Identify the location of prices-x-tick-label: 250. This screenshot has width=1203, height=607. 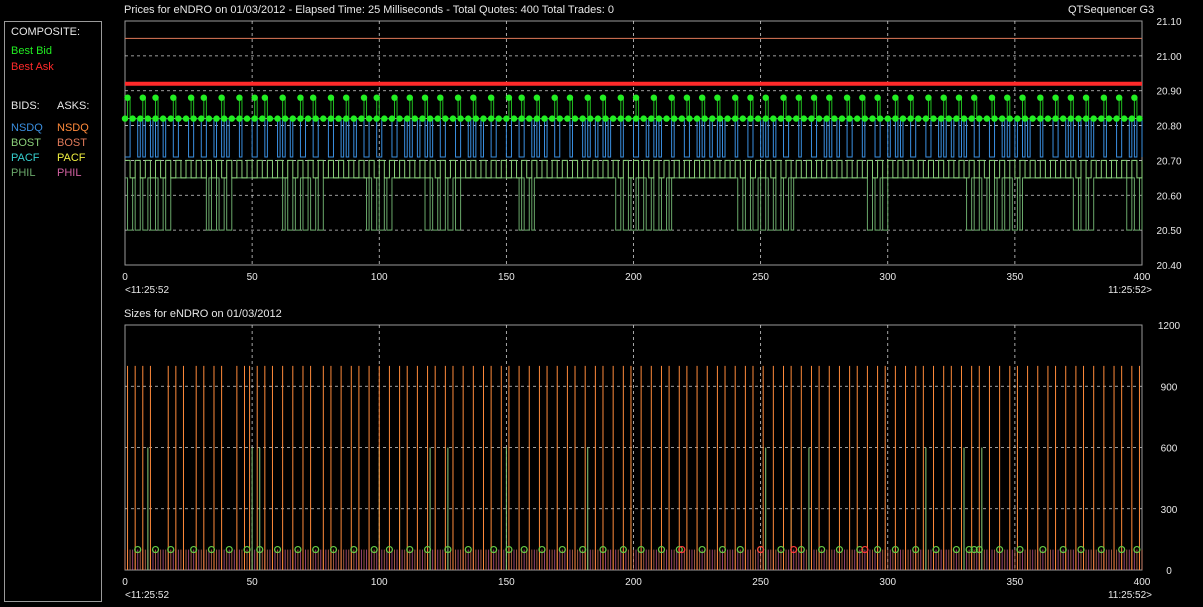
(760, 277).